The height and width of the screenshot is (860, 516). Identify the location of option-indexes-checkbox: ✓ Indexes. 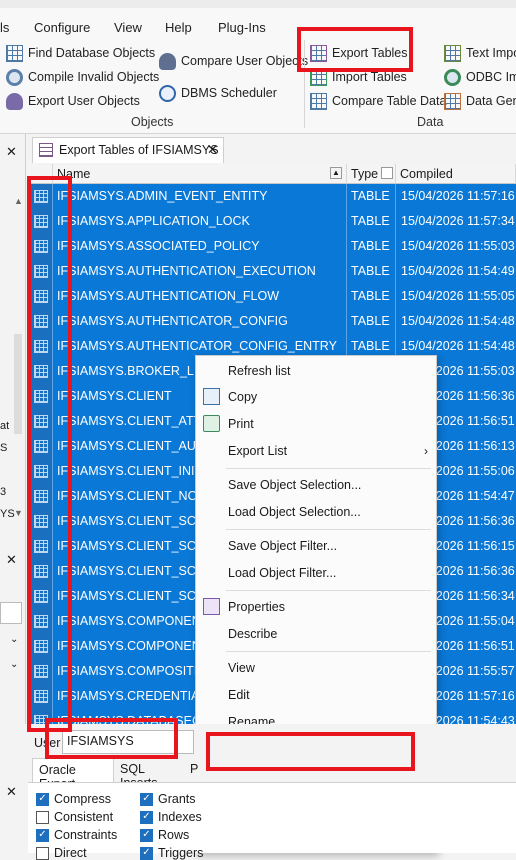
(171, 817).